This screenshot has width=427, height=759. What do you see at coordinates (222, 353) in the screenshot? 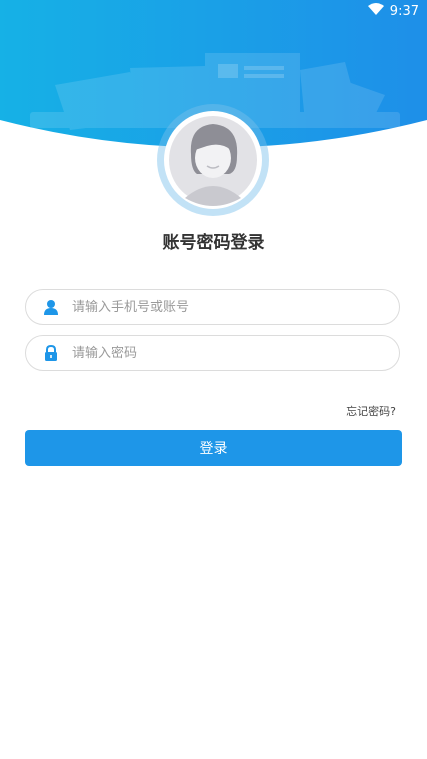
I see `password-input` at bounding box center [222, 353].